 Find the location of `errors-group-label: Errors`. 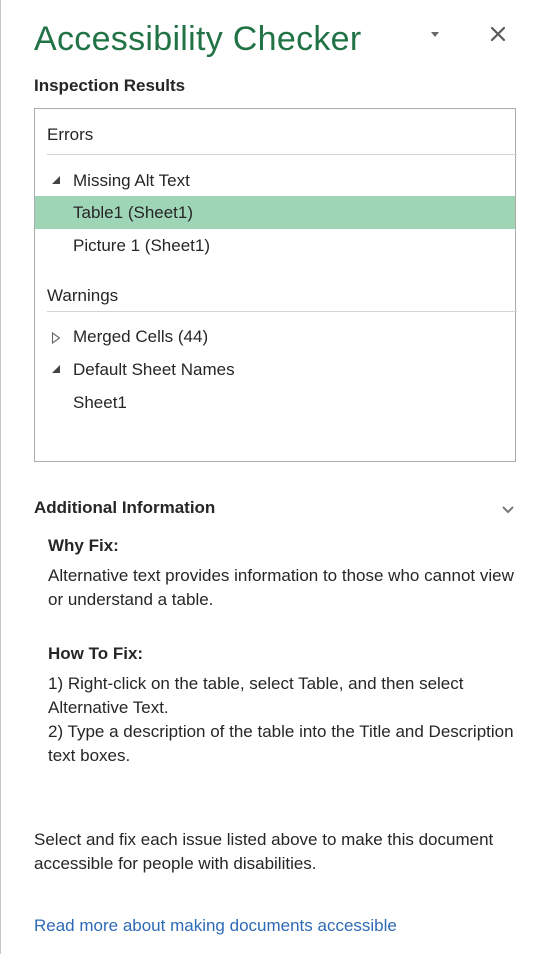

errors-group-label: Errors is located at coordinates (70, 134).